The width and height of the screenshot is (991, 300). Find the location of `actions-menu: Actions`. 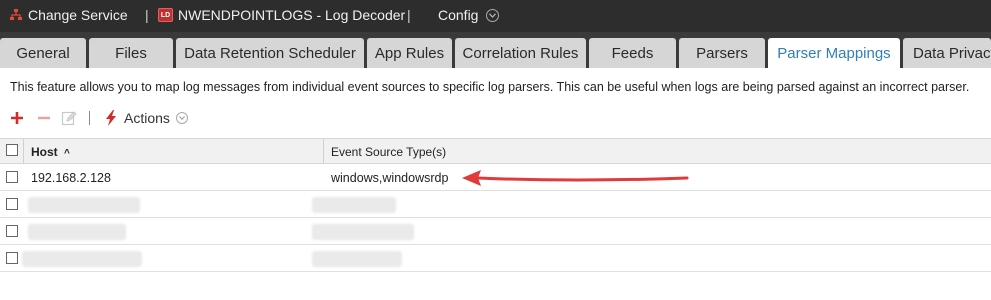

actions-menu: Actions is located at coordinates (146, 118).